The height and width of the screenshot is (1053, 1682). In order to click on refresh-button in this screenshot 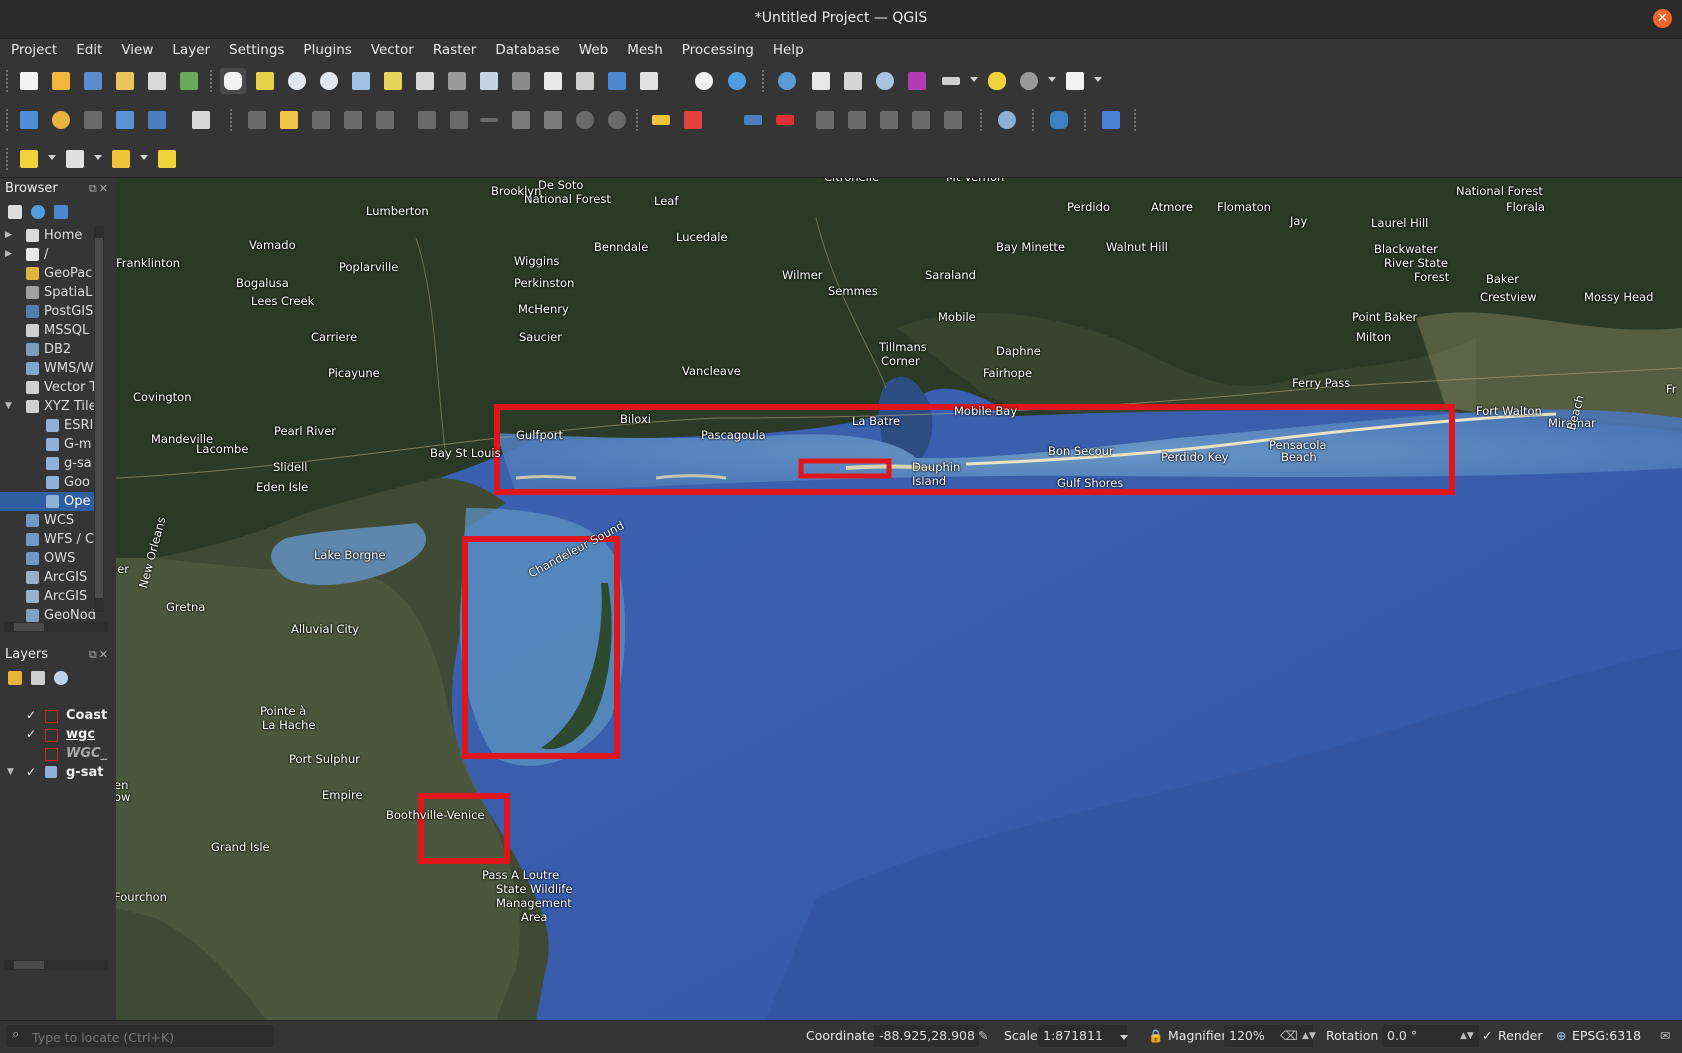, I will do `click(737, 81)`.